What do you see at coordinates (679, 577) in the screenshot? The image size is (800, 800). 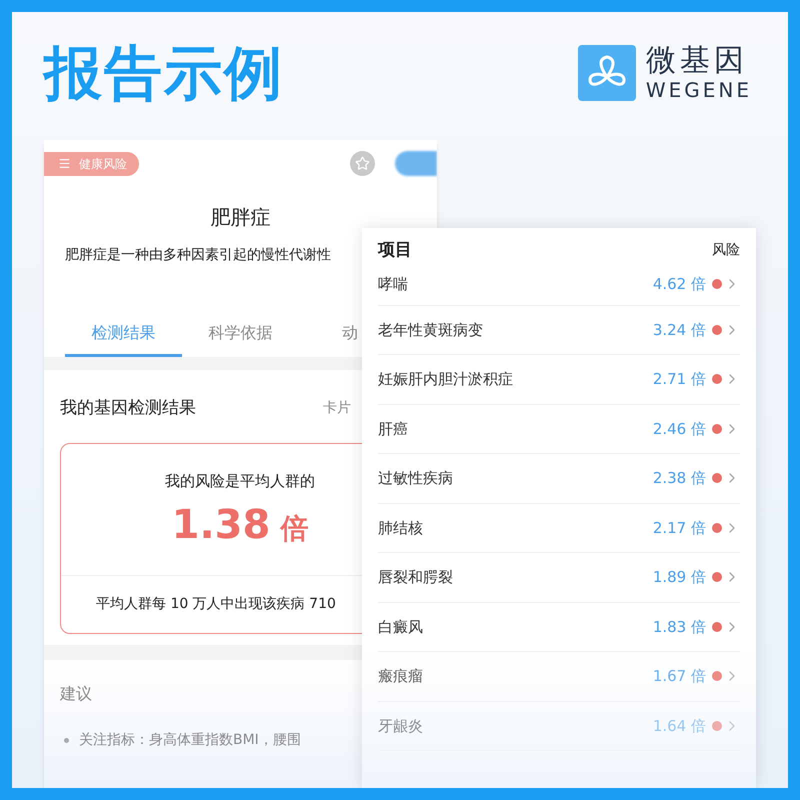 I see `risk-value: 1.89 倍` at bounding box center [679, 577].